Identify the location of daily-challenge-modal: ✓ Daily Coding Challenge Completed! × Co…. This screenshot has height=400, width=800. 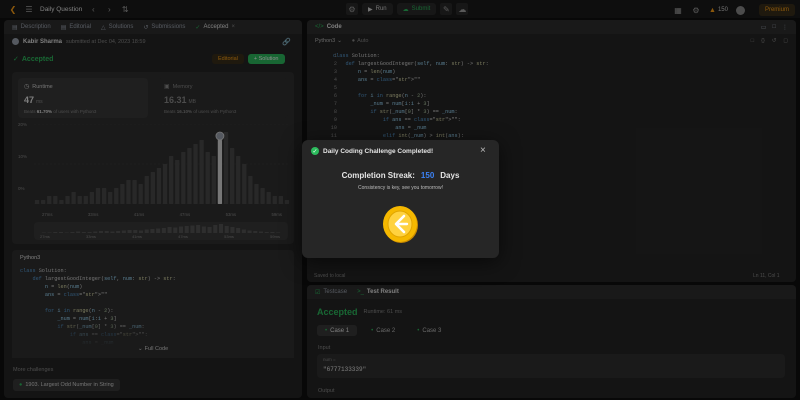
(400, 199).